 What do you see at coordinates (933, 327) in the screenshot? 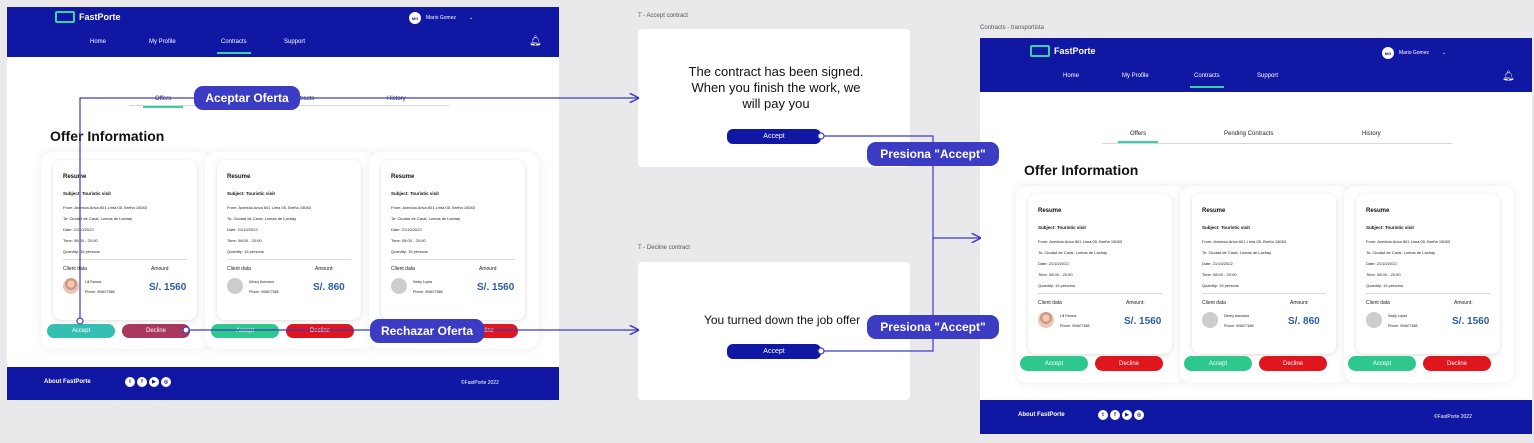
I see `callout-press-accept-2: Presiona "Accept"` at bounding box center [933, 327].